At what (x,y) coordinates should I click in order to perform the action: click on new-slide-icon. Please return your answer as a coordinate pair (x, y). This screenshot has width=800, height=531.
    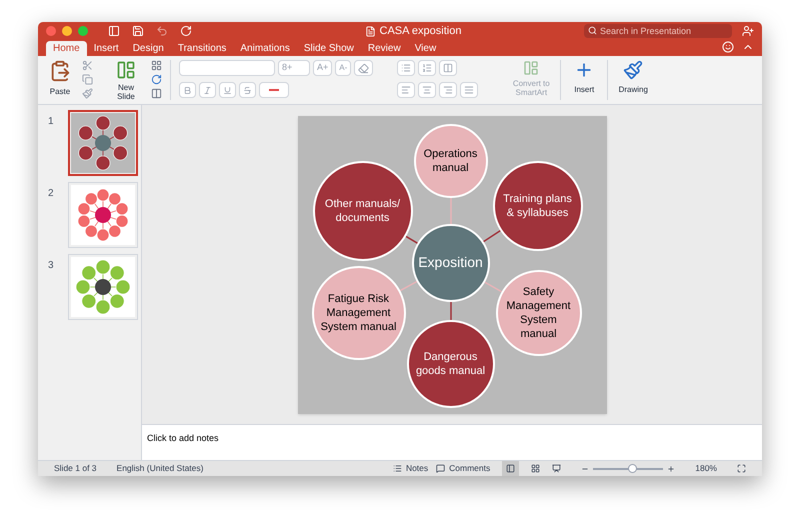
    Looking at the image, I should click on (126, 70).